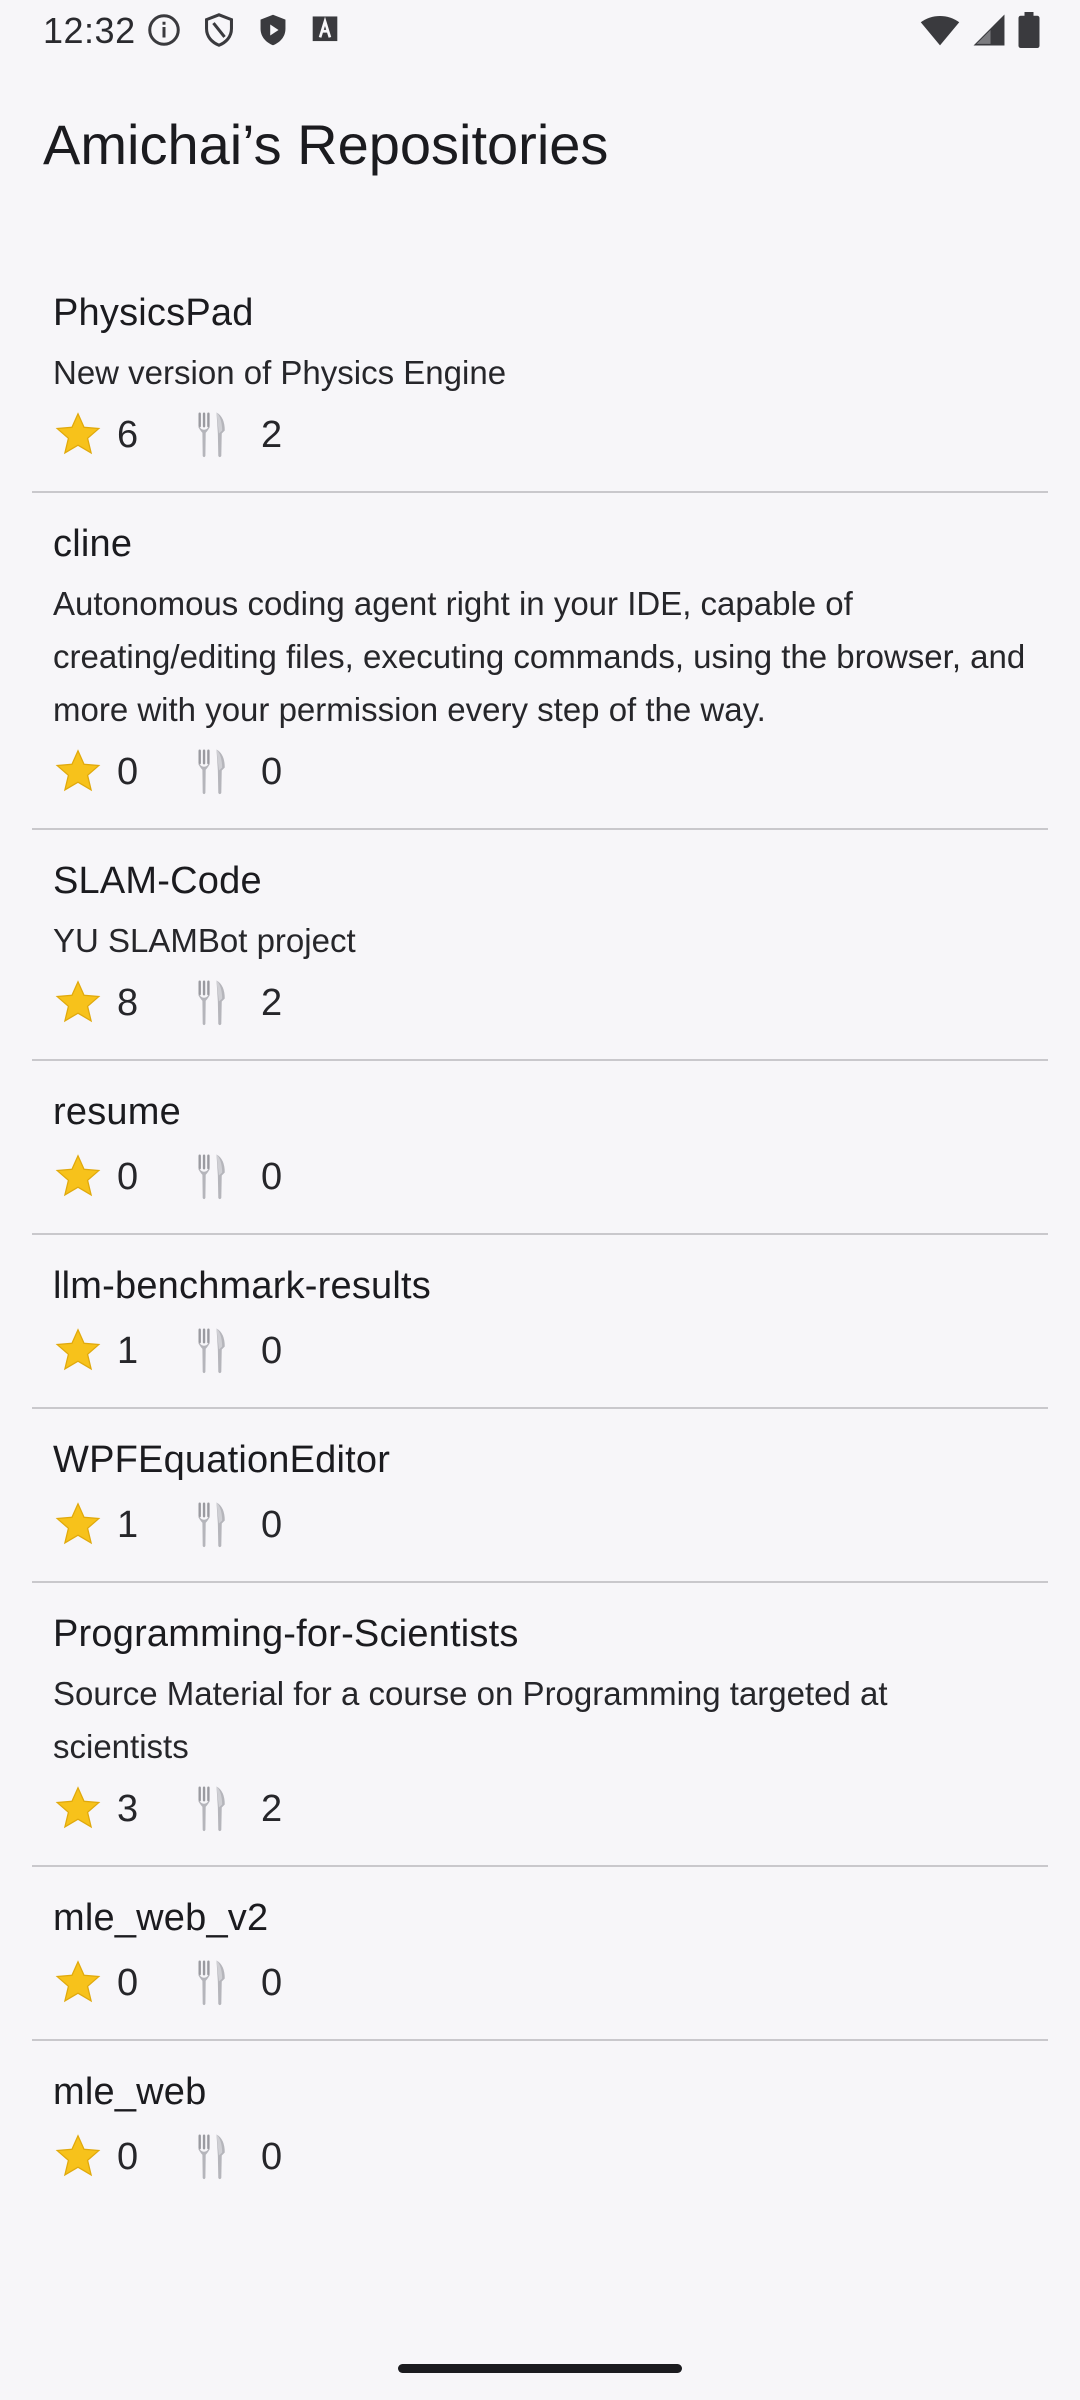 Image resolution: width=1080 pixels, height=2400 pixels. What do you see at coordinates (117, 1112) in the screenshot?
I see `repo-name: resume` at bounding box center [117, 1112].